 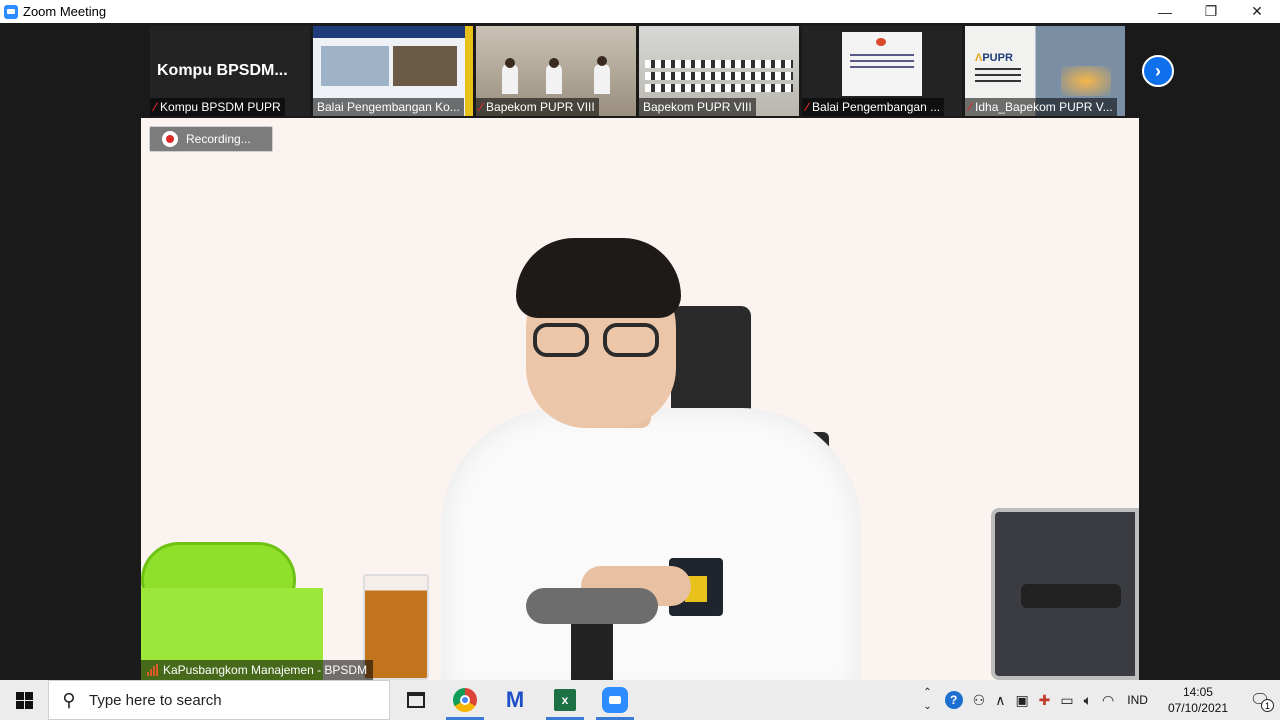 I want to click on zoom-taskbar-button, so click(x=615, y=700).